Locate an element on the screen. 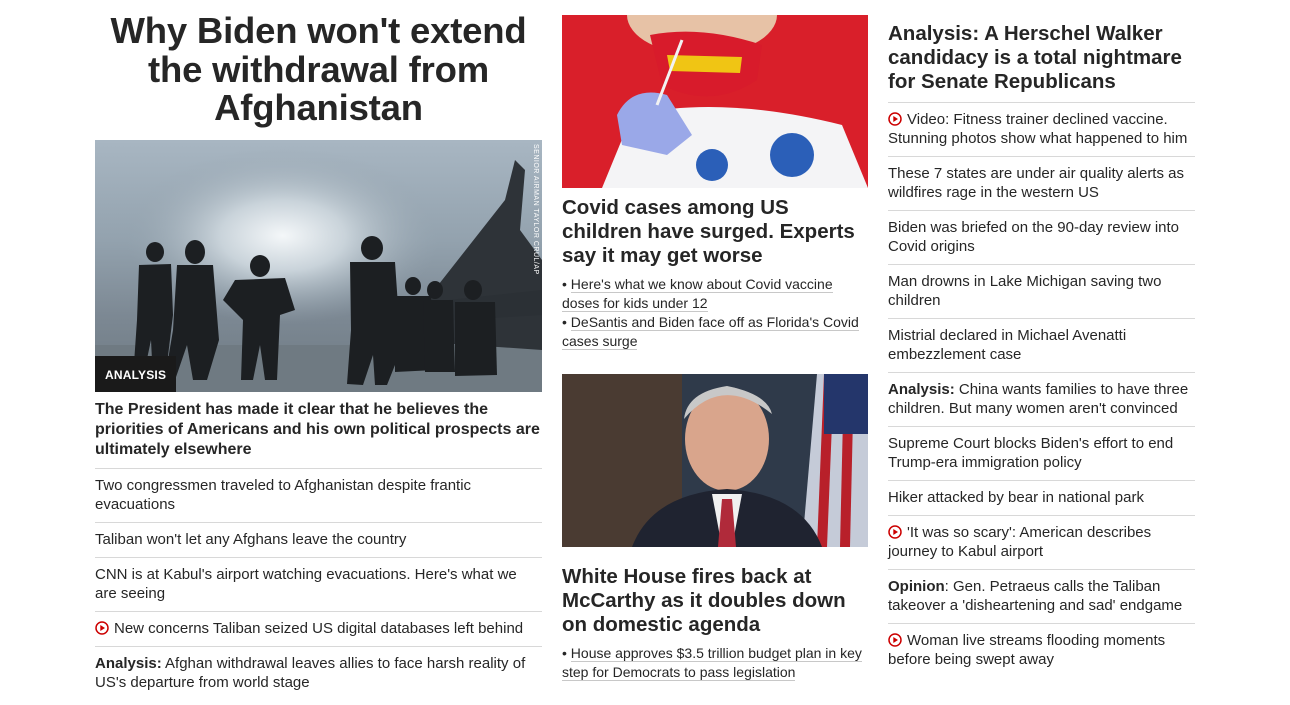 This screenshot has width=1290, height=705. covid-test-photo is located at coordinates (715, 101).